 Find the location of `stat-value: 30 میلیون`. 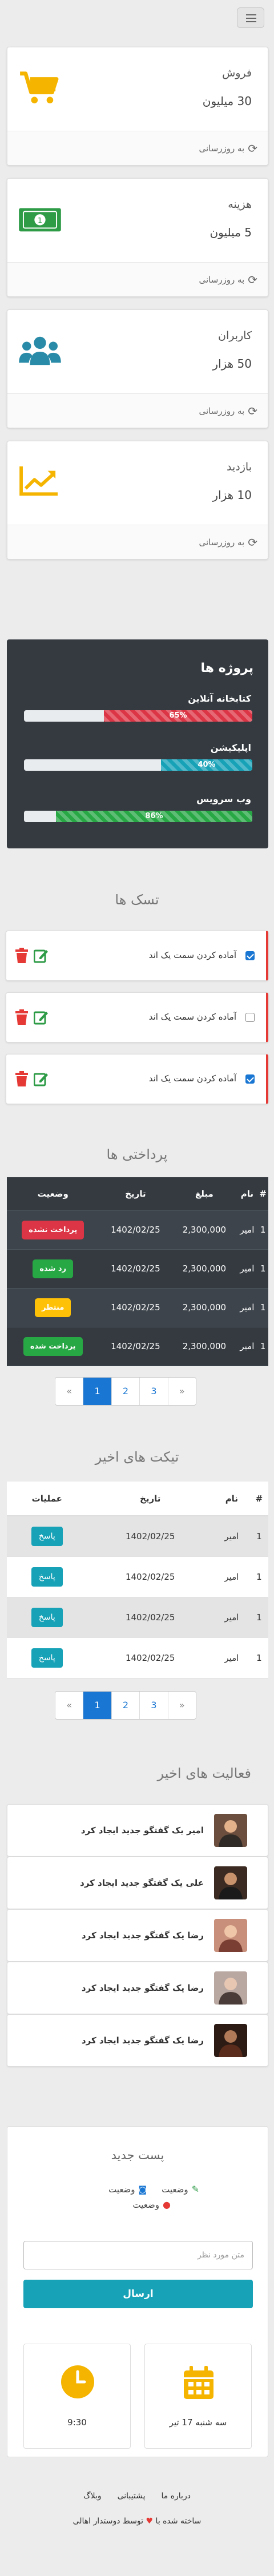

stat-value: 30 میلیون is located at coordinates (227, 101).